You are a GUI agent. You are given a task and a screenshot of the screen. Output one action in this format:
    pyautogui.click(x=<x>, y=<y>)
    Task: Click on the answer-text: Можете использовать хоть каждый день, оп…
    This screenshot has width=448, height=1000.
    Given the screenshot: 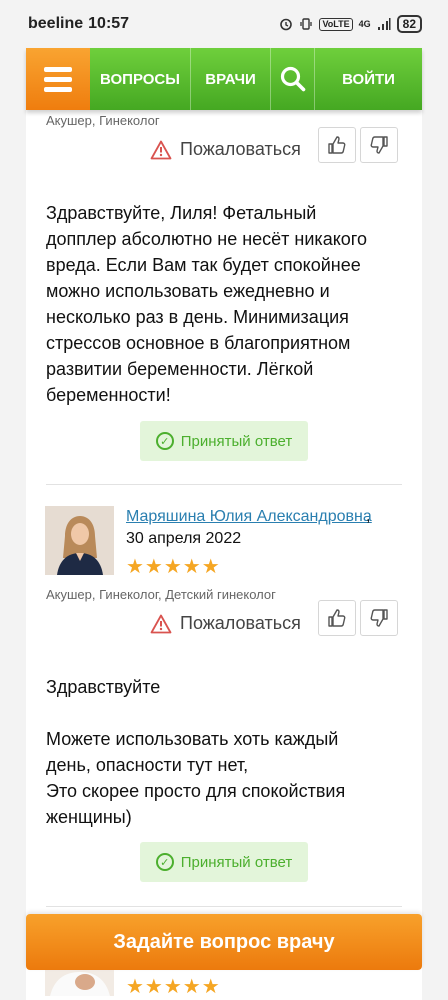 What is the action you would take?
    pyautogui.click(x=196, y=778)
    